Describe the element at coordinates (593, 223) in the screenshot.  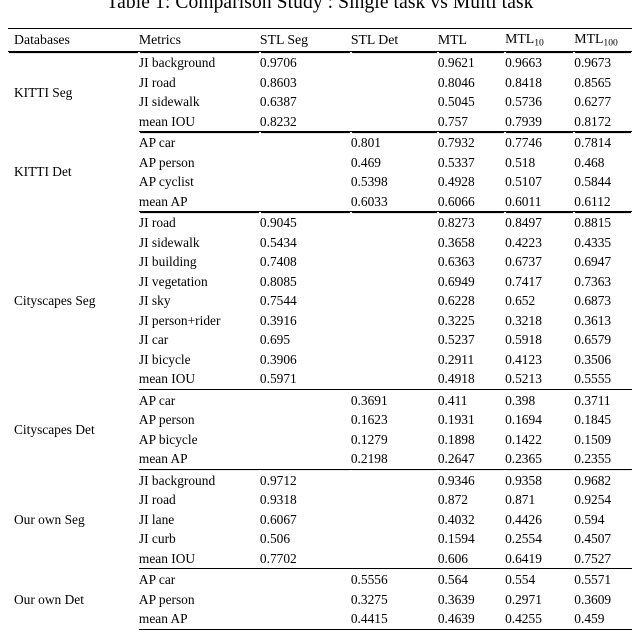
I see `cell-mtl100: 0.8815` at that location.